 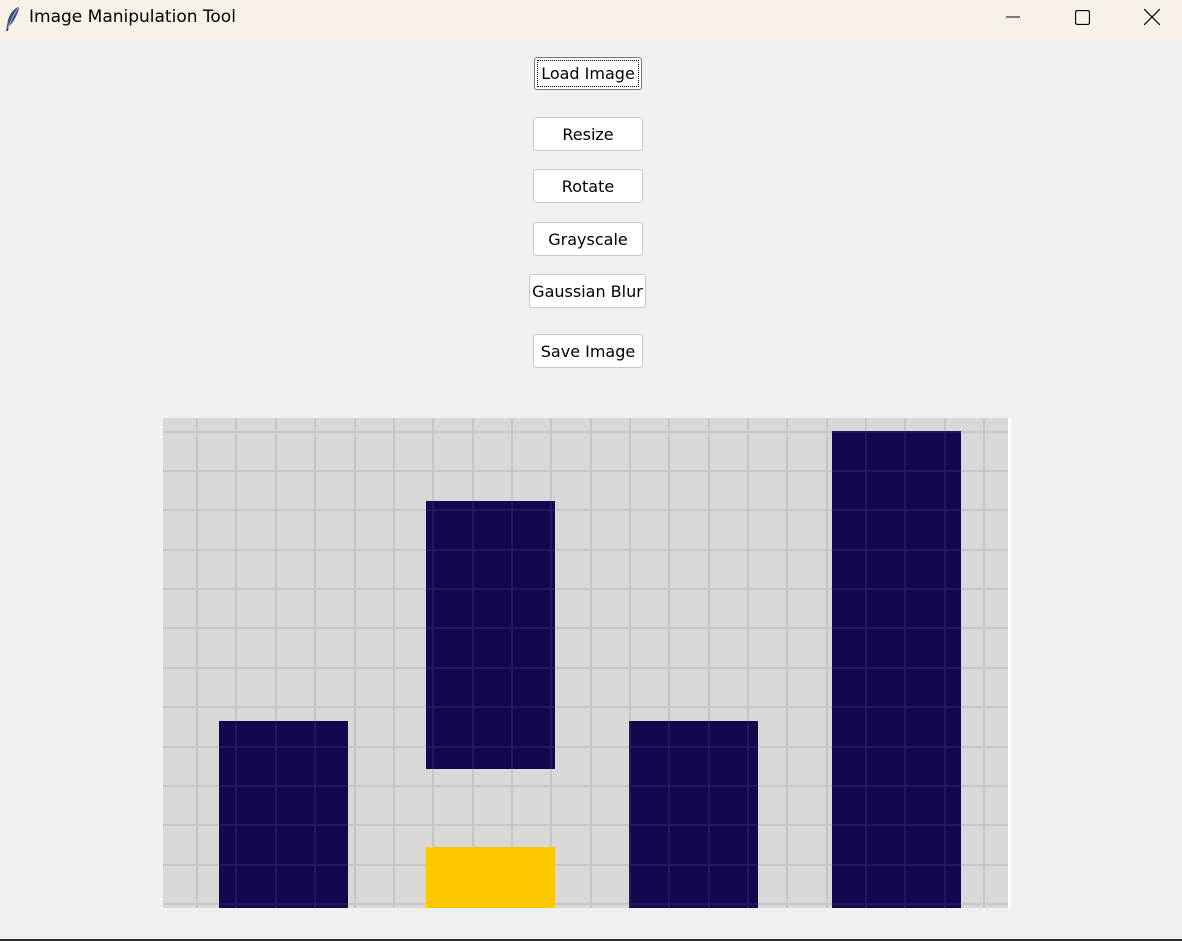 I want to click on rotate-button: Rotate, so click(x=588, y=186).